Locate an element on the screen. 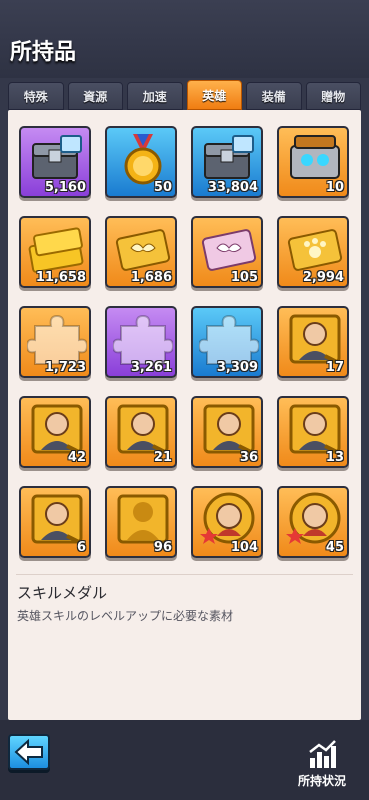  header-bar: 所持品 is located at coordinates (184, 39).